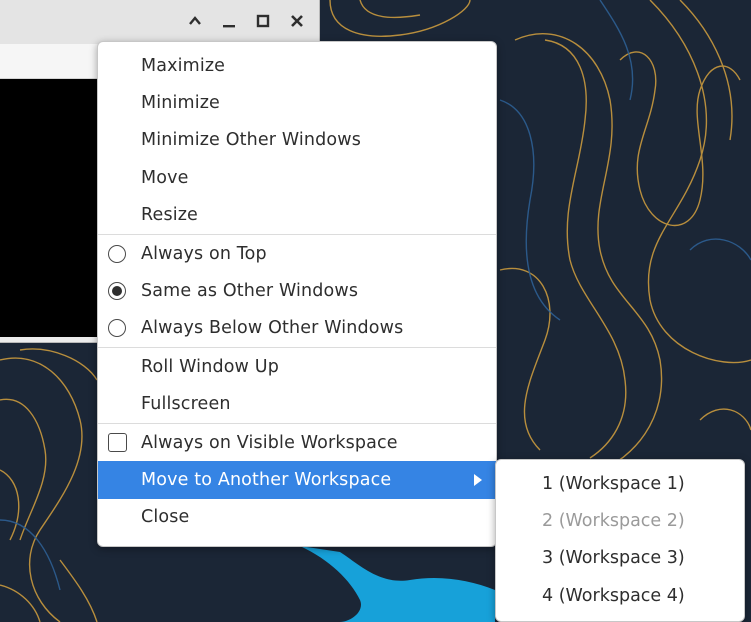 The image size is (751, 622). Describe the element at coordinates (297, 102) in the screenshot. I see `menu-item-minimize: Minimize` at that location.